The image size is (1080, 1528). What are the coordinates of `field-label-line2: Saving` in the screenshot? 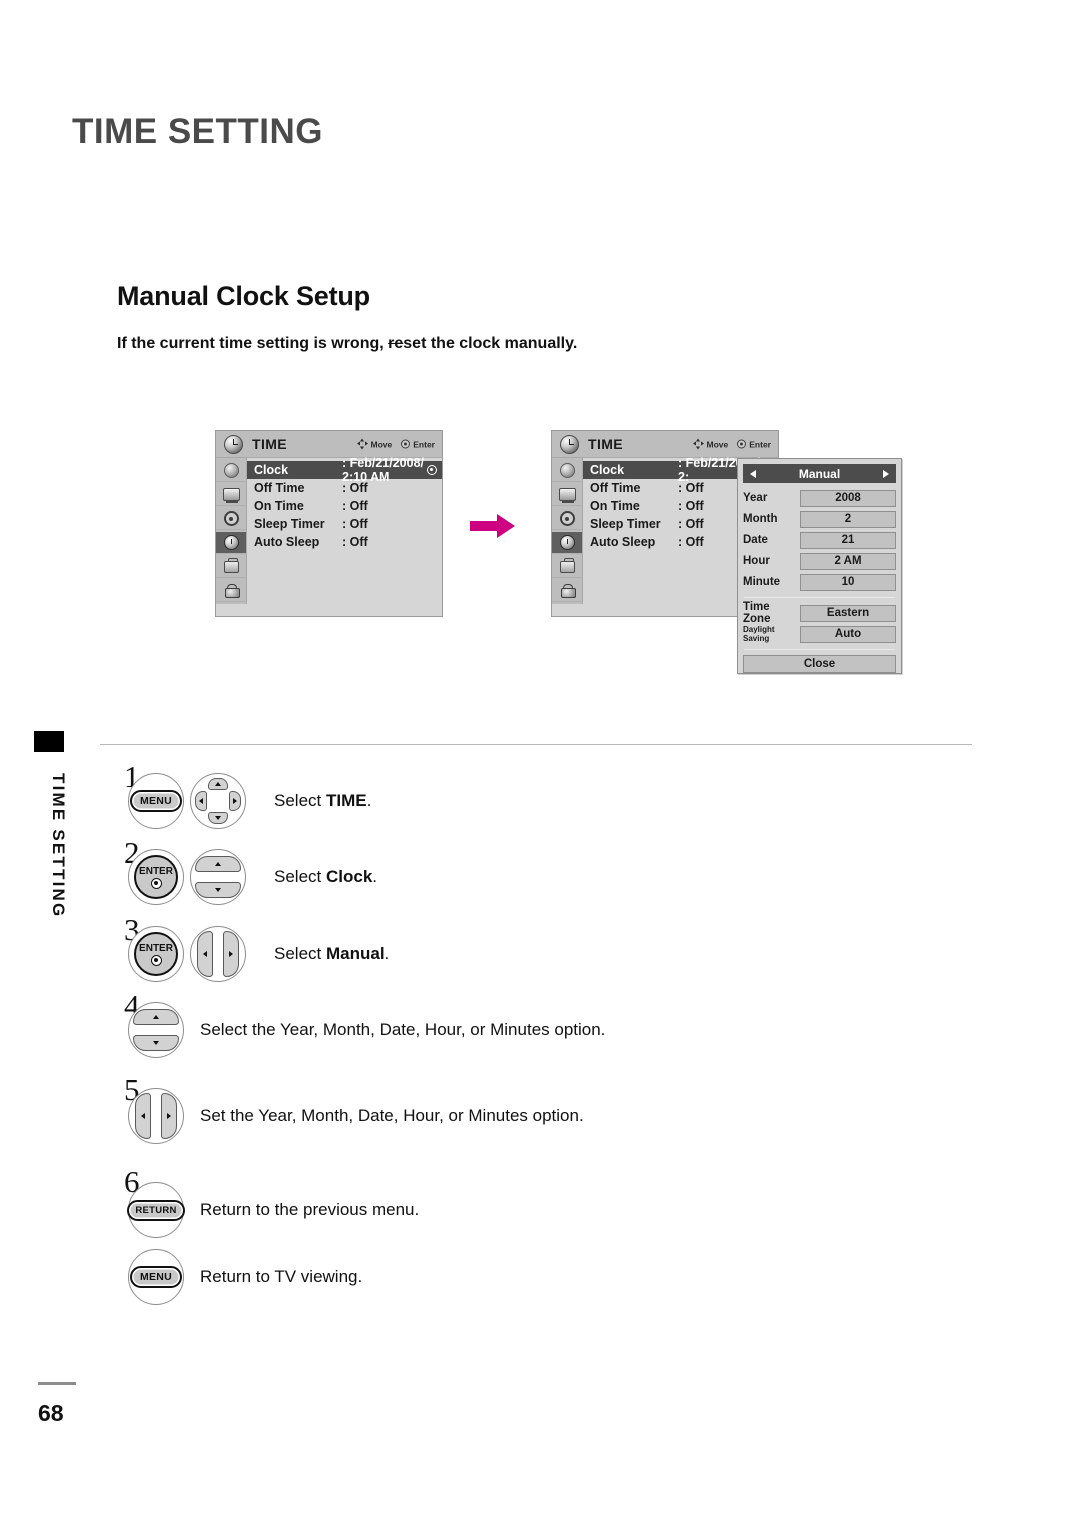 It's located at (756, 638).